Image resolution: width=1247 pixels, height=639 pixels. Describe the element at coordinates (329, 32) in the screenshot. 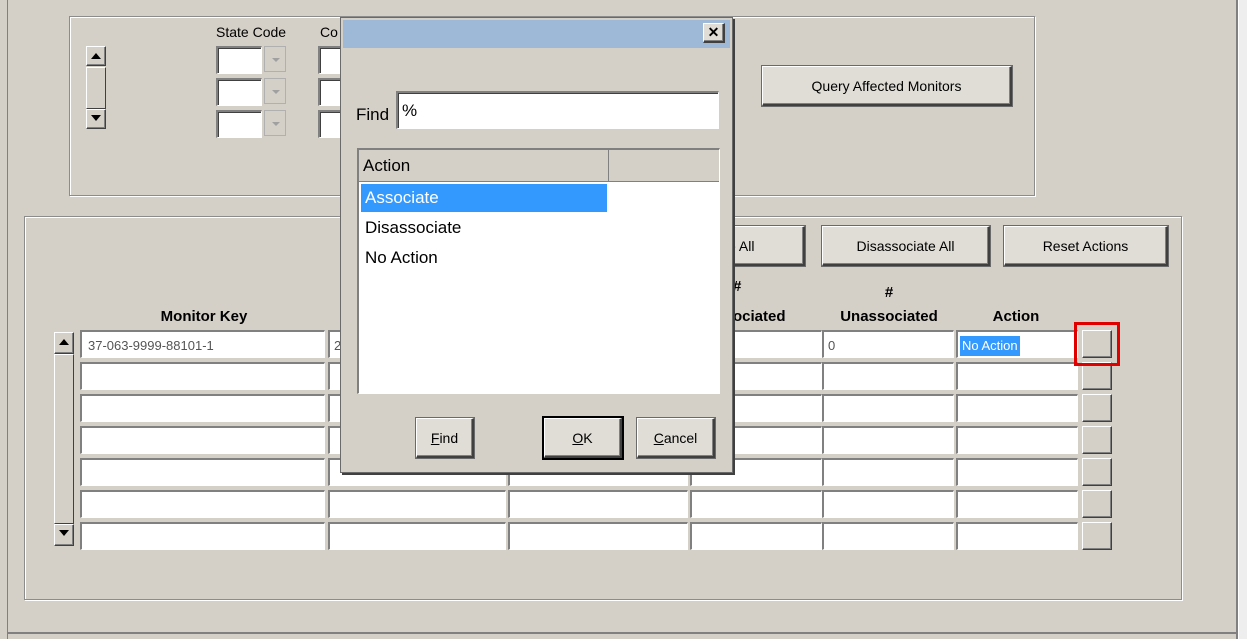

I see `county-code-label: Co` at that location.